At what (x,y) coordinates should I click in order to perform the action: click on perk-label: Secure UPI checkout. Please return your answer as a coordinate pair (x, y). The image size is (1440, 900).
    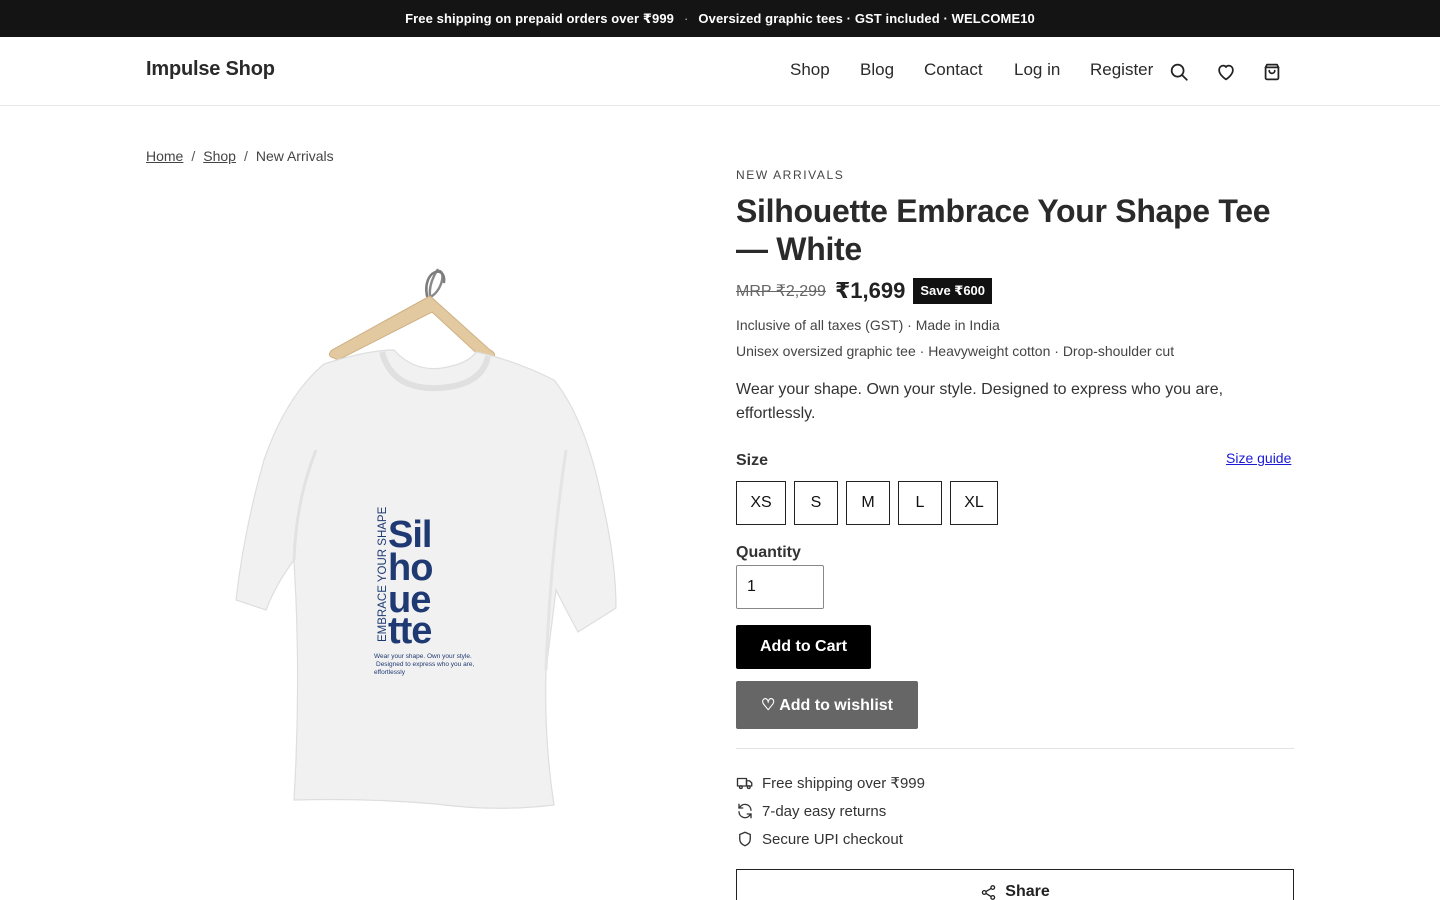
    Looking at the image, I should click on (832, 839).